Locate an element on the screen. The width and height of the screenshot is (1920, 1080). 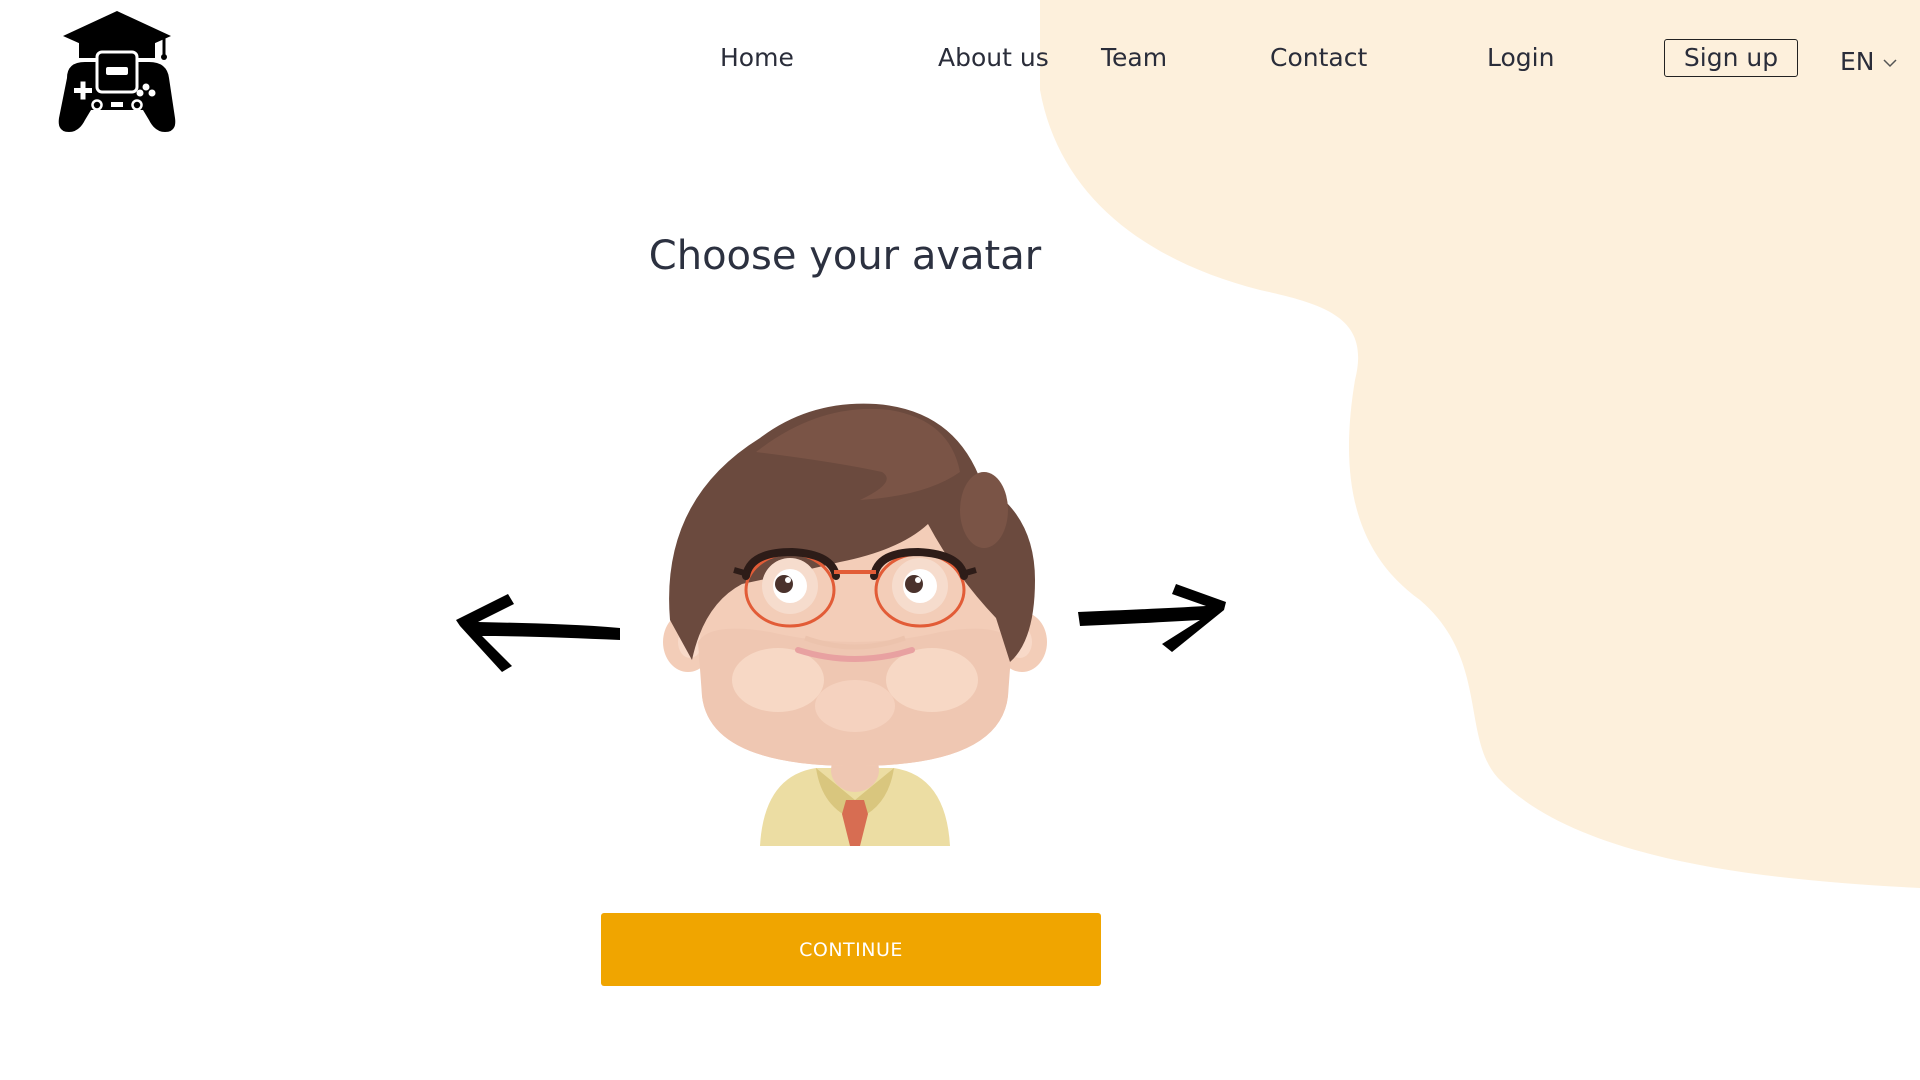
continue-button: CONTINUE is located at coordinates (851, 949).